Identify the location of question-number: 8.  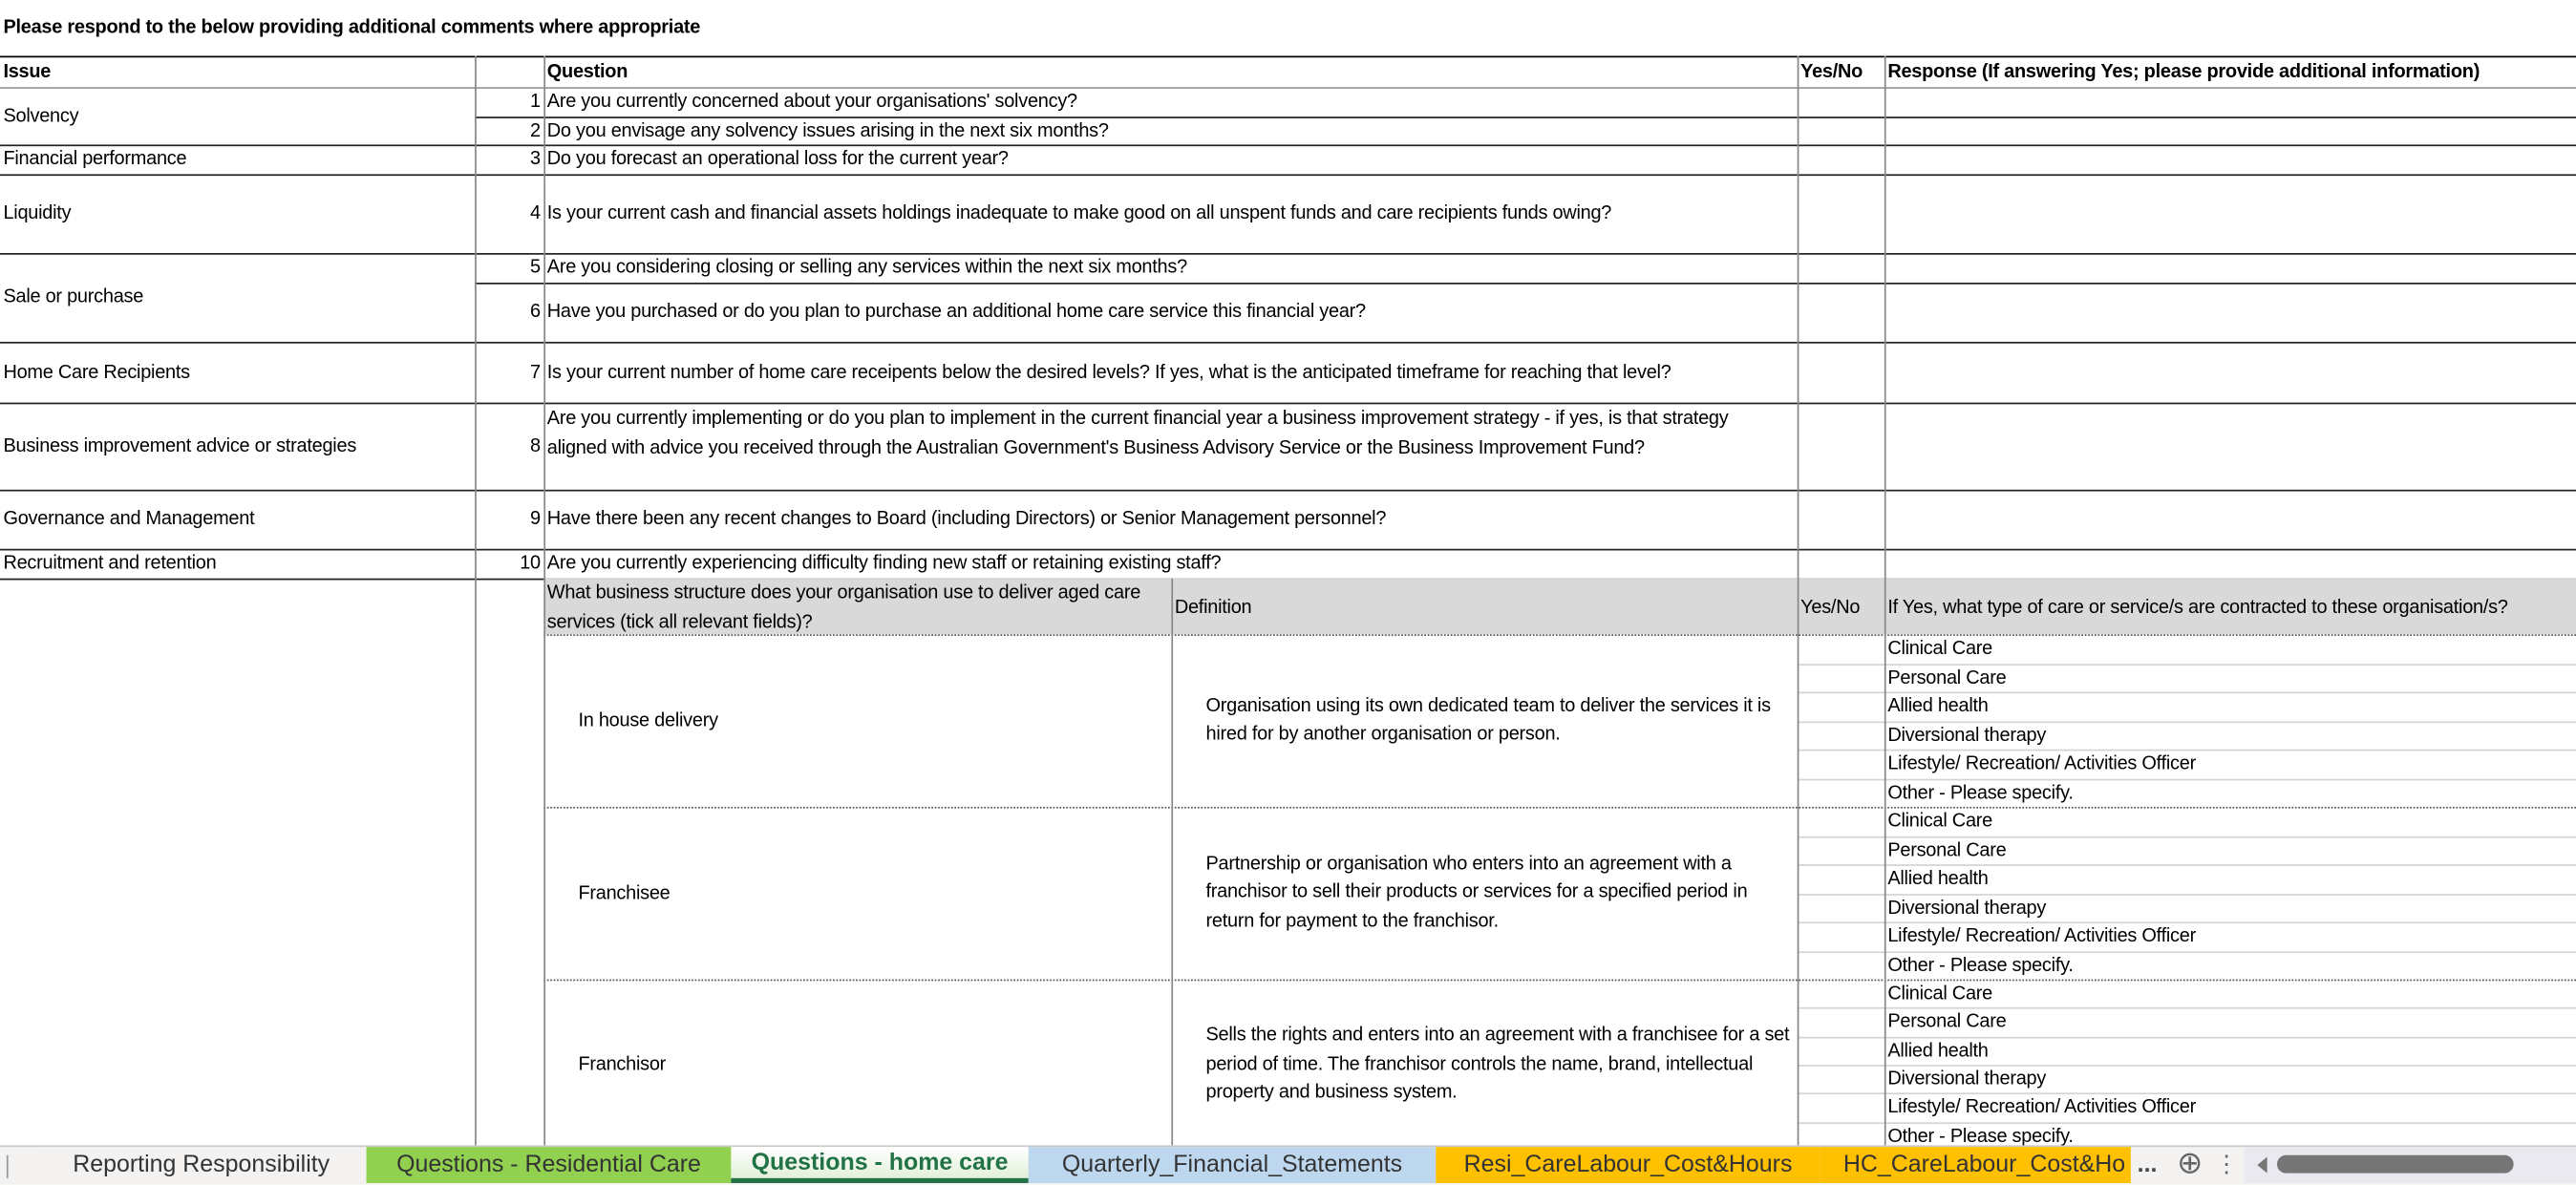
(535, 445).